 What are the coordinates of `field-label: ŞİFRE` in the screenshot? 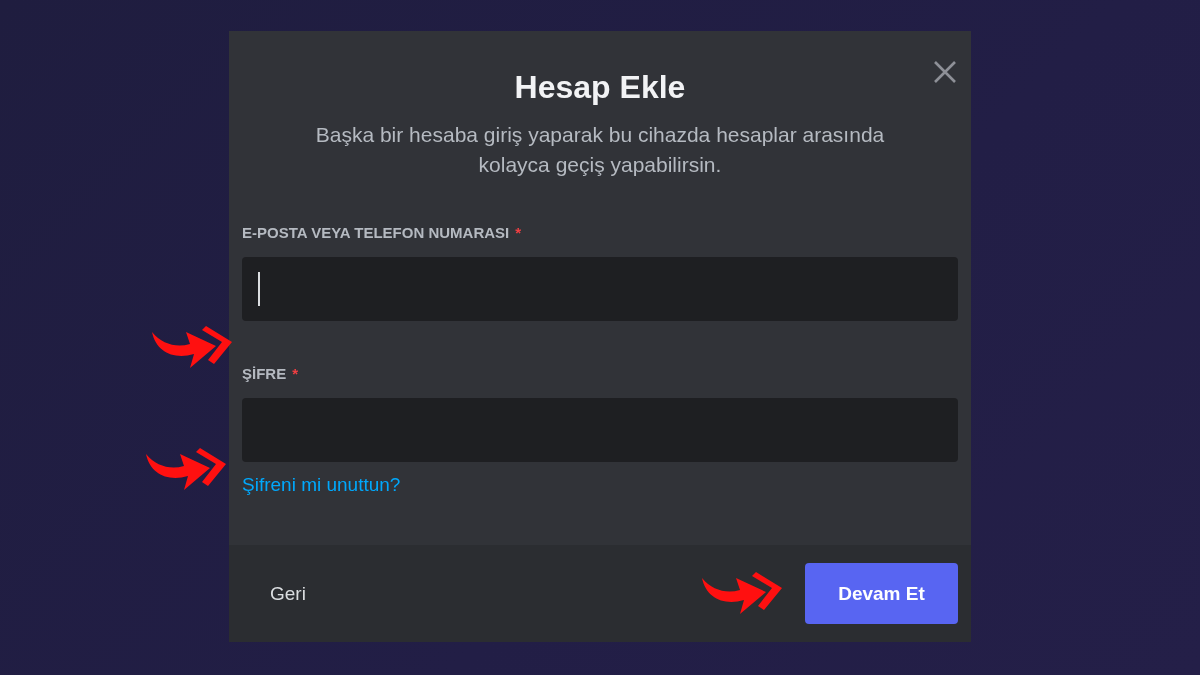 It's located at (264, 373).